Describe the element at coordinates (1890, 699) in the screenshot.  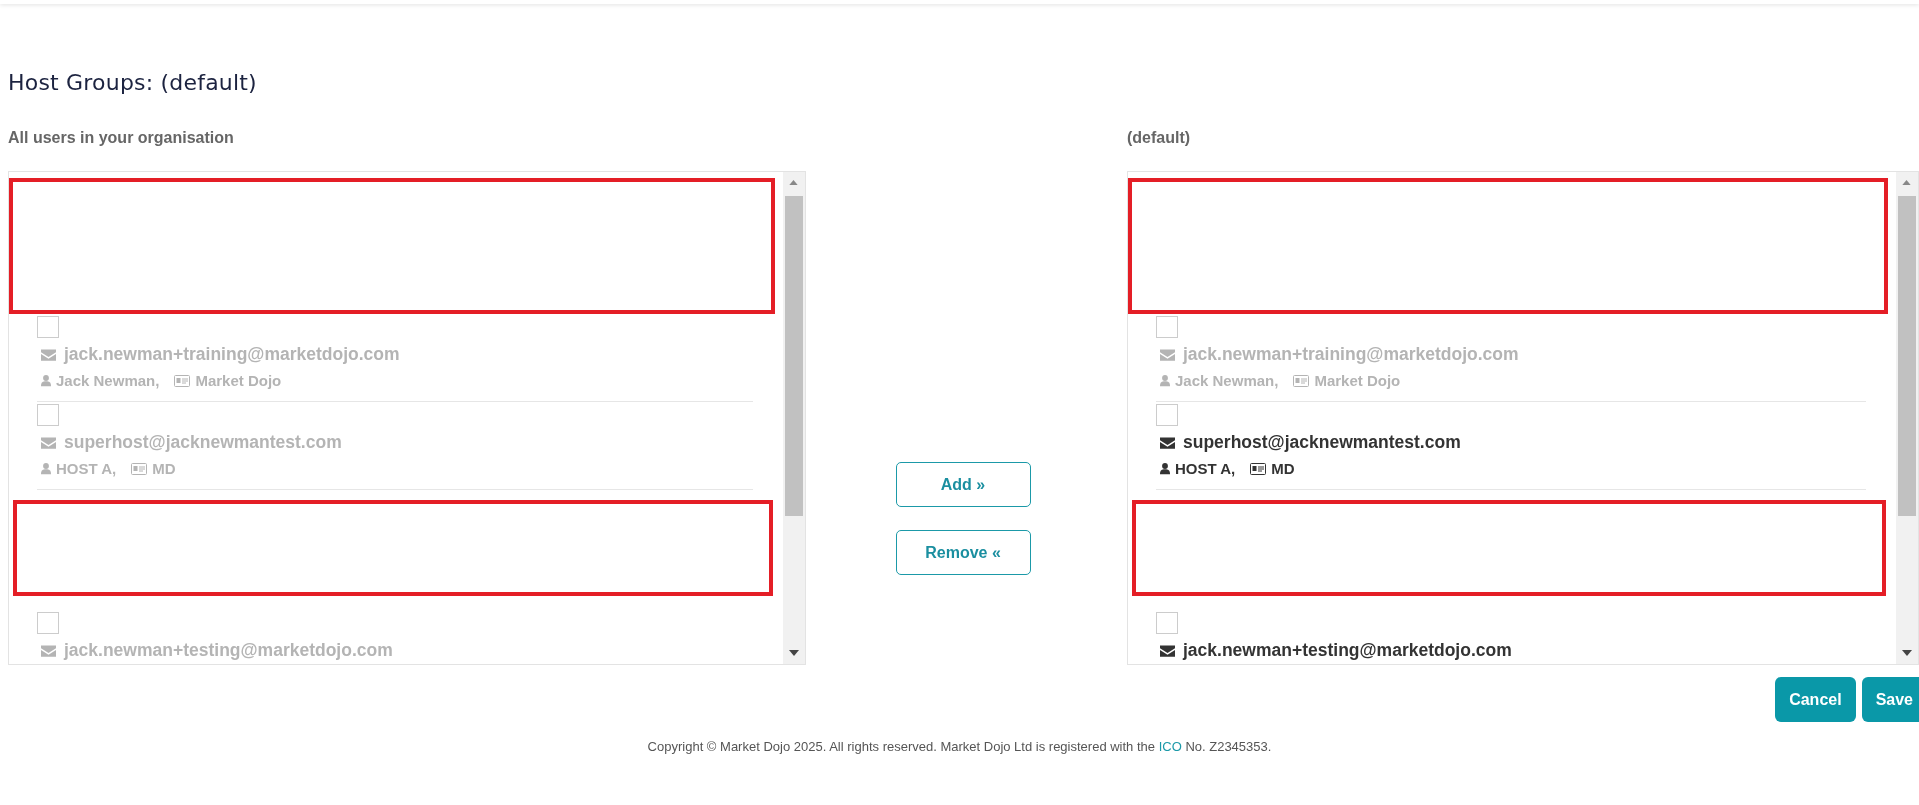
I see `action-button: Save` at that location.